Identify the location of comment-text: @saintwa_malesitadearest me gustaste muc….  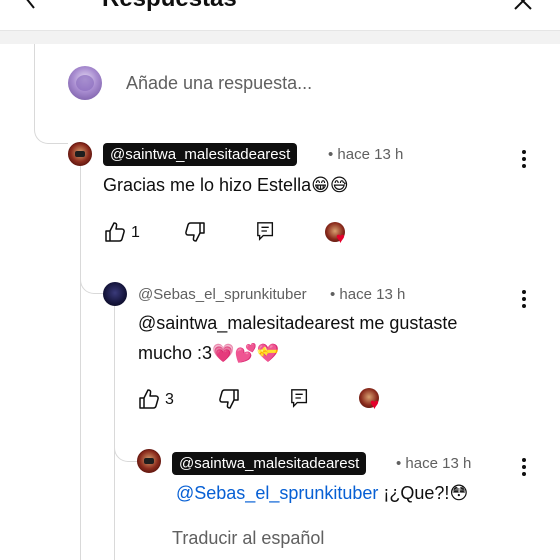
(298, 338).